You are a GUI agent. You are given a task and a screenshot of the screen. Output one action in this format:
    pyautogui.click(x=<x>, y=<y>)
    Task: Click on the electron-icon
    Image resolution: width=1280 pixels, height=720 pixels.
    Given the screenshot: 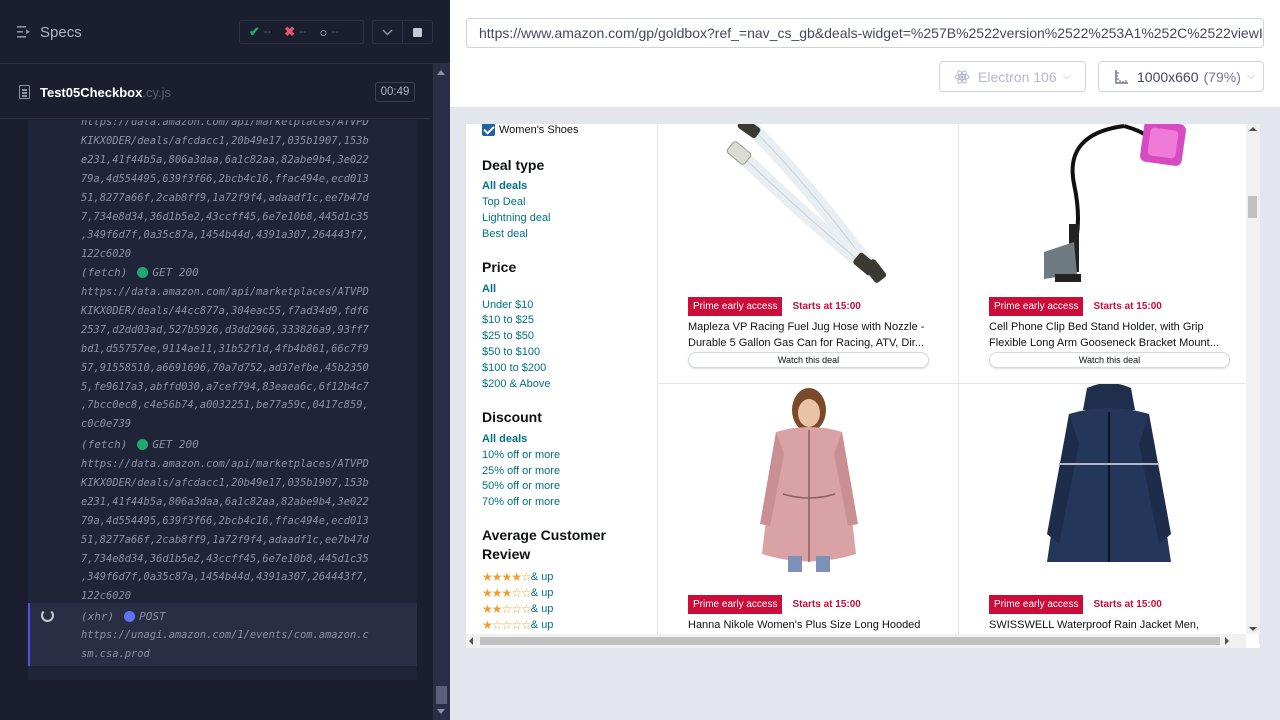 What is the action you would take?
    pyautogui.click(x=962, y=76)
    